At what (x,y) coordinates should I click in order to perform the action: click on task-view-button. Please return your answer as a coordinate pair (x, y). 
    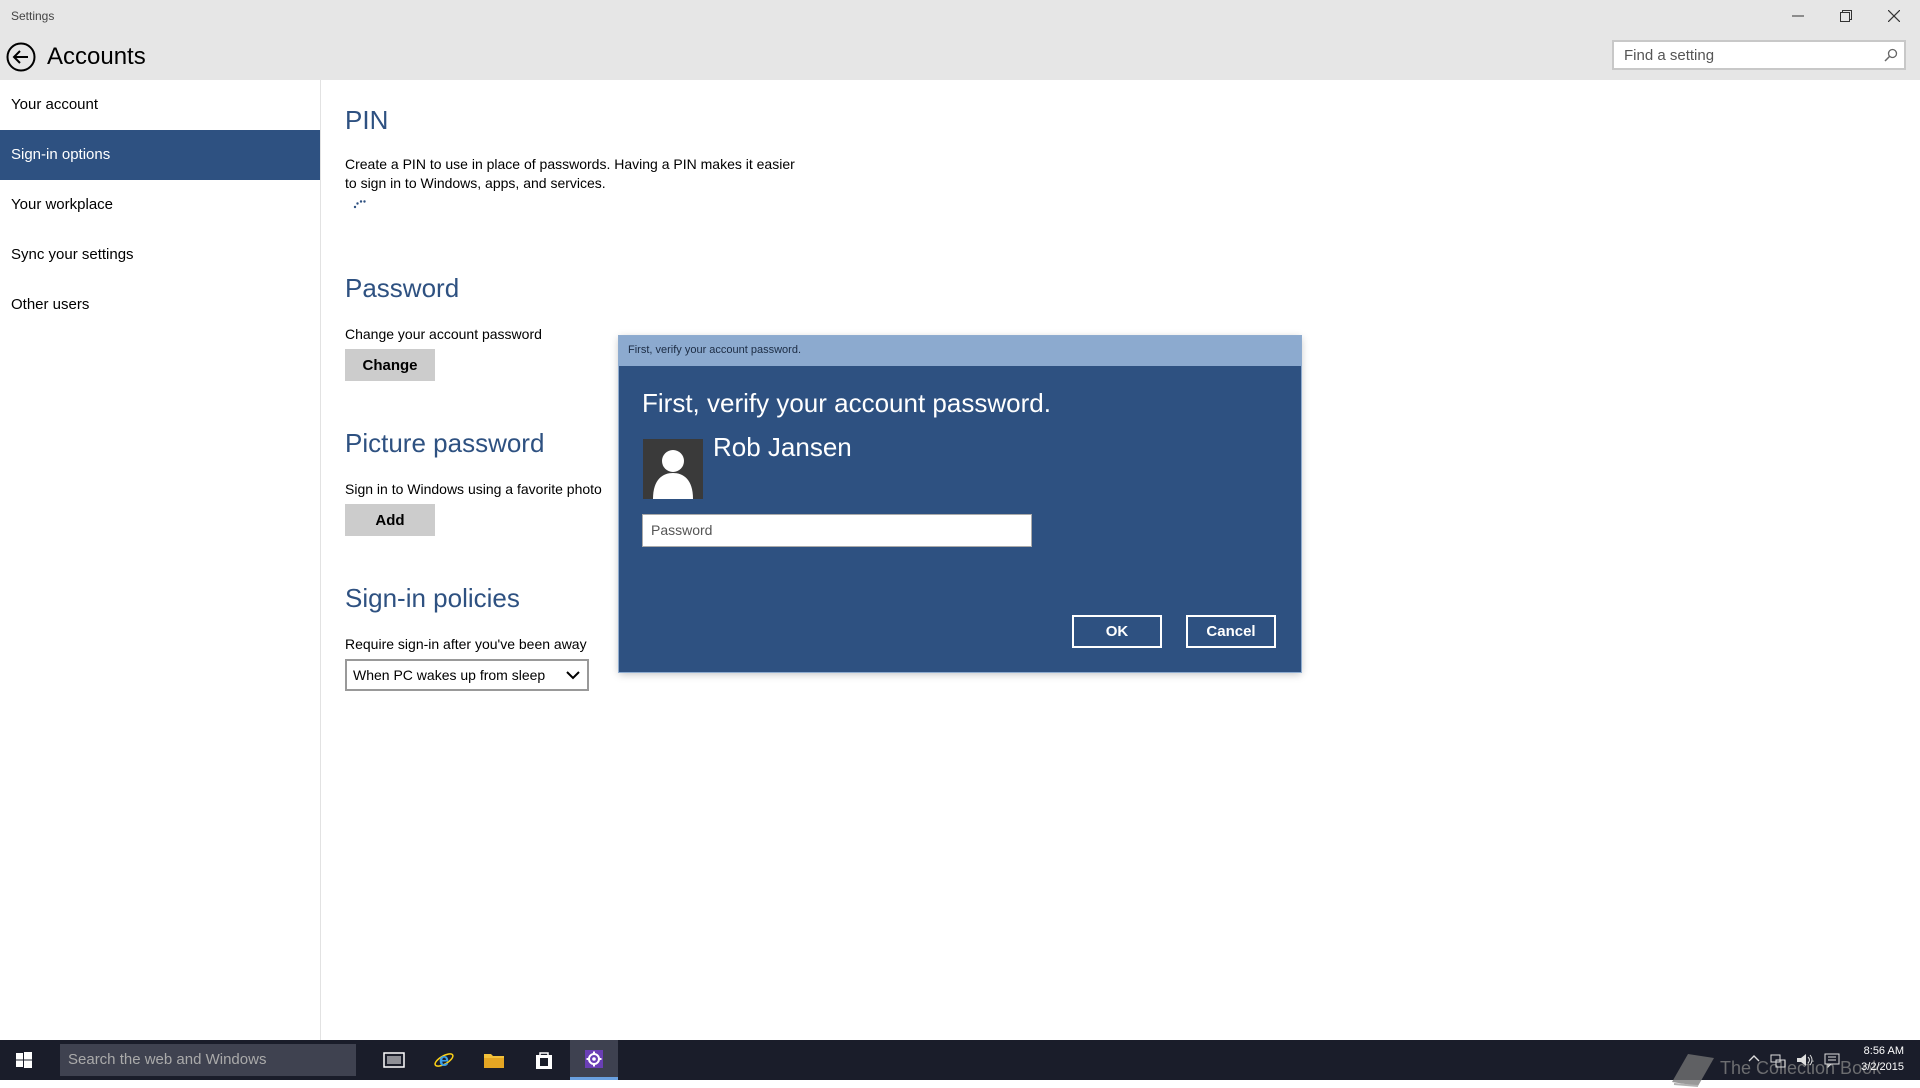
    Looking at the image, I should click on (394, 1060).